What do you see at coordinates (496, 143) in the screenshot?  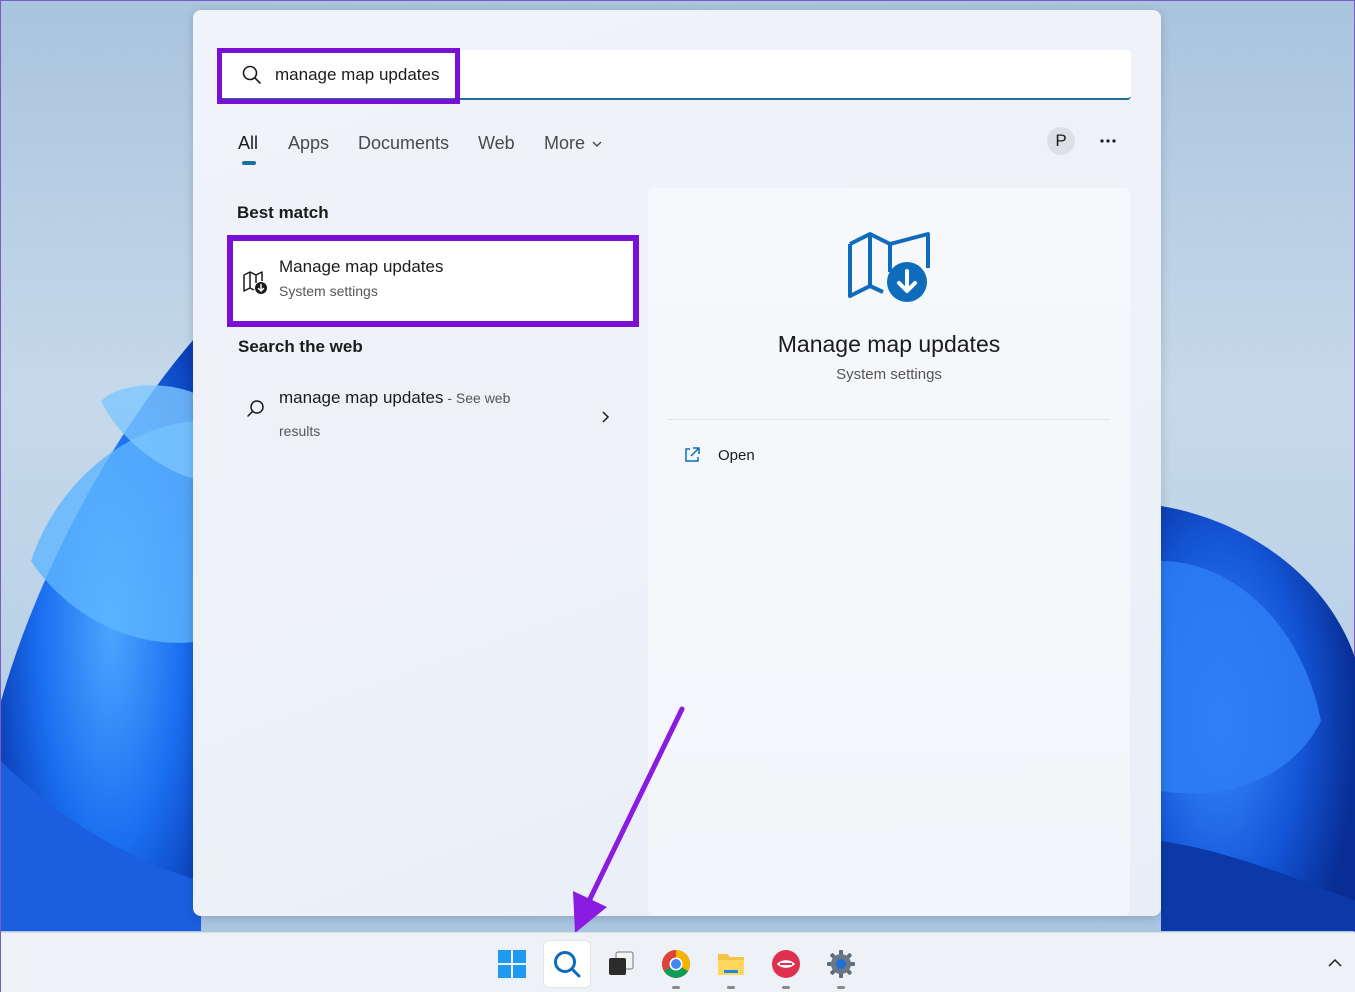 I see `tab-web: Web` at bounding box center [496, 143].